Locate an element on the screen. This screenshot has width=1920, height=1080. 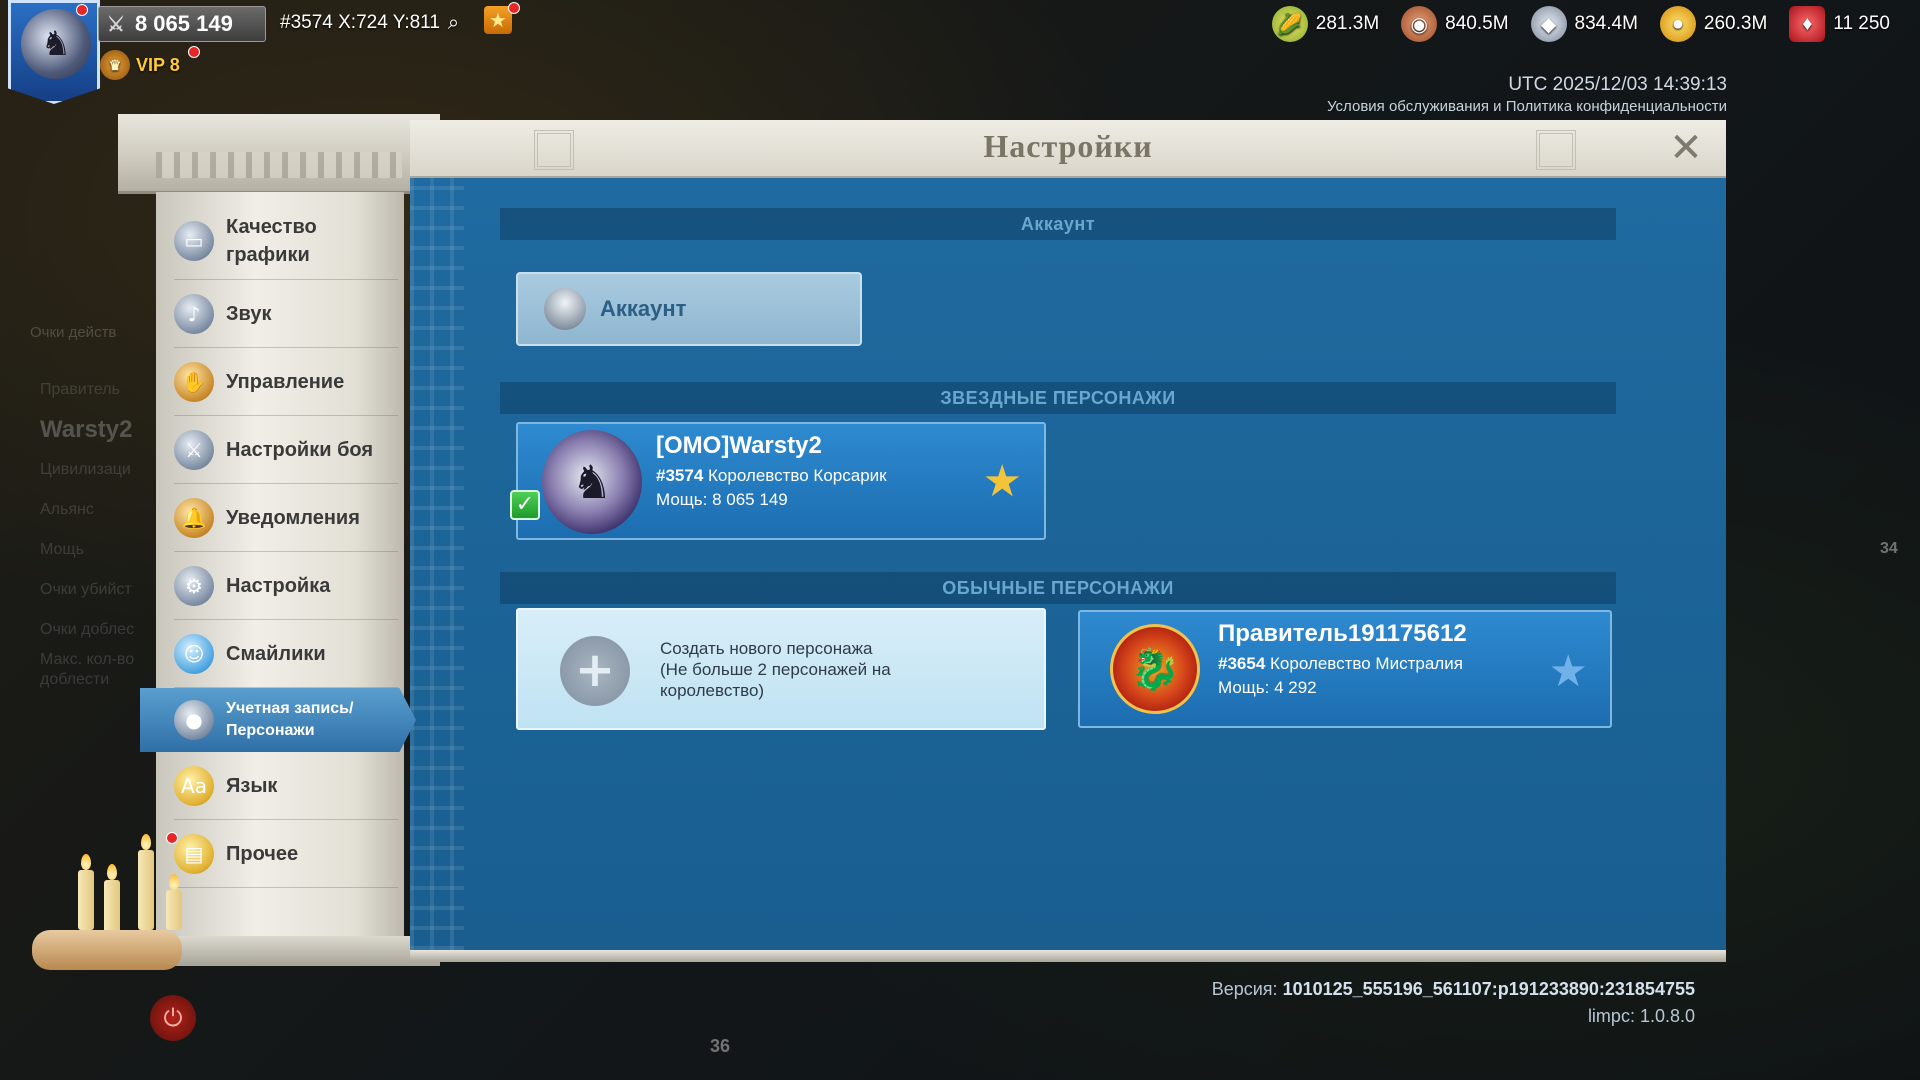
meander-border is located at coordinates (437, 564).